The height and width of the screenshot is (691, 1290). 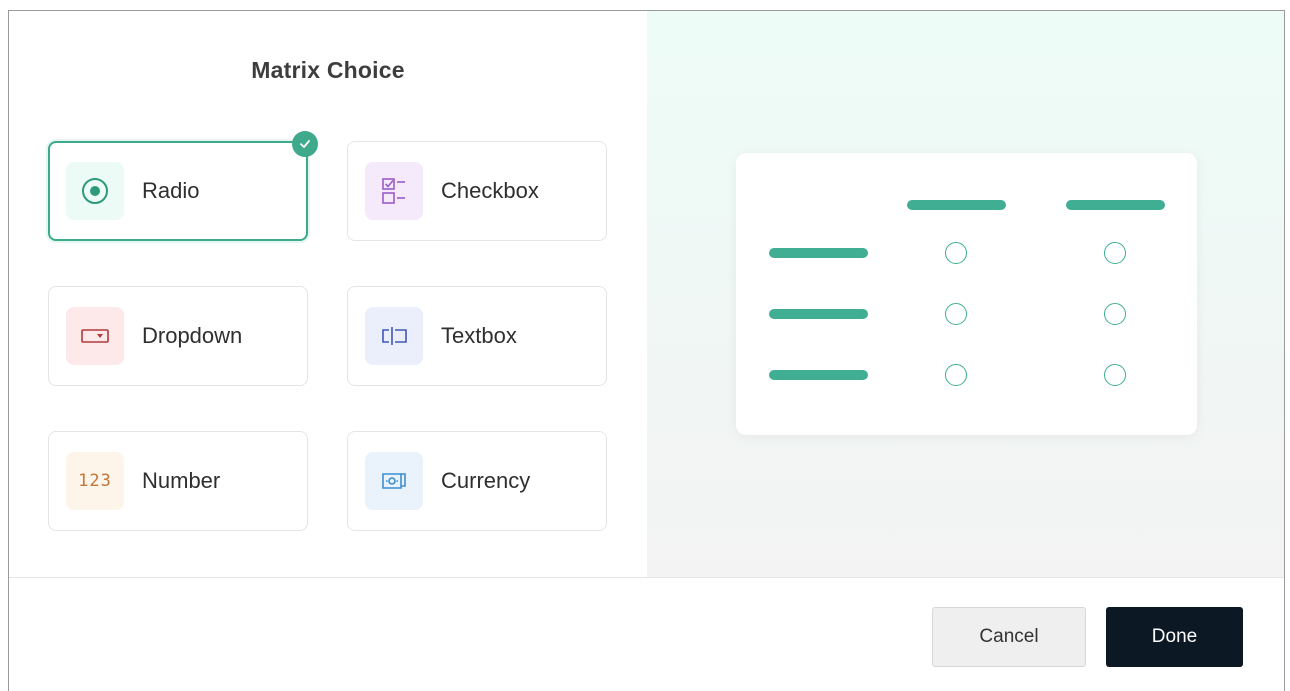 What do you see at coordinates (192, 335) in the screenshot?
I see `option-label: Dropdown` at bounding box center [192, 335].